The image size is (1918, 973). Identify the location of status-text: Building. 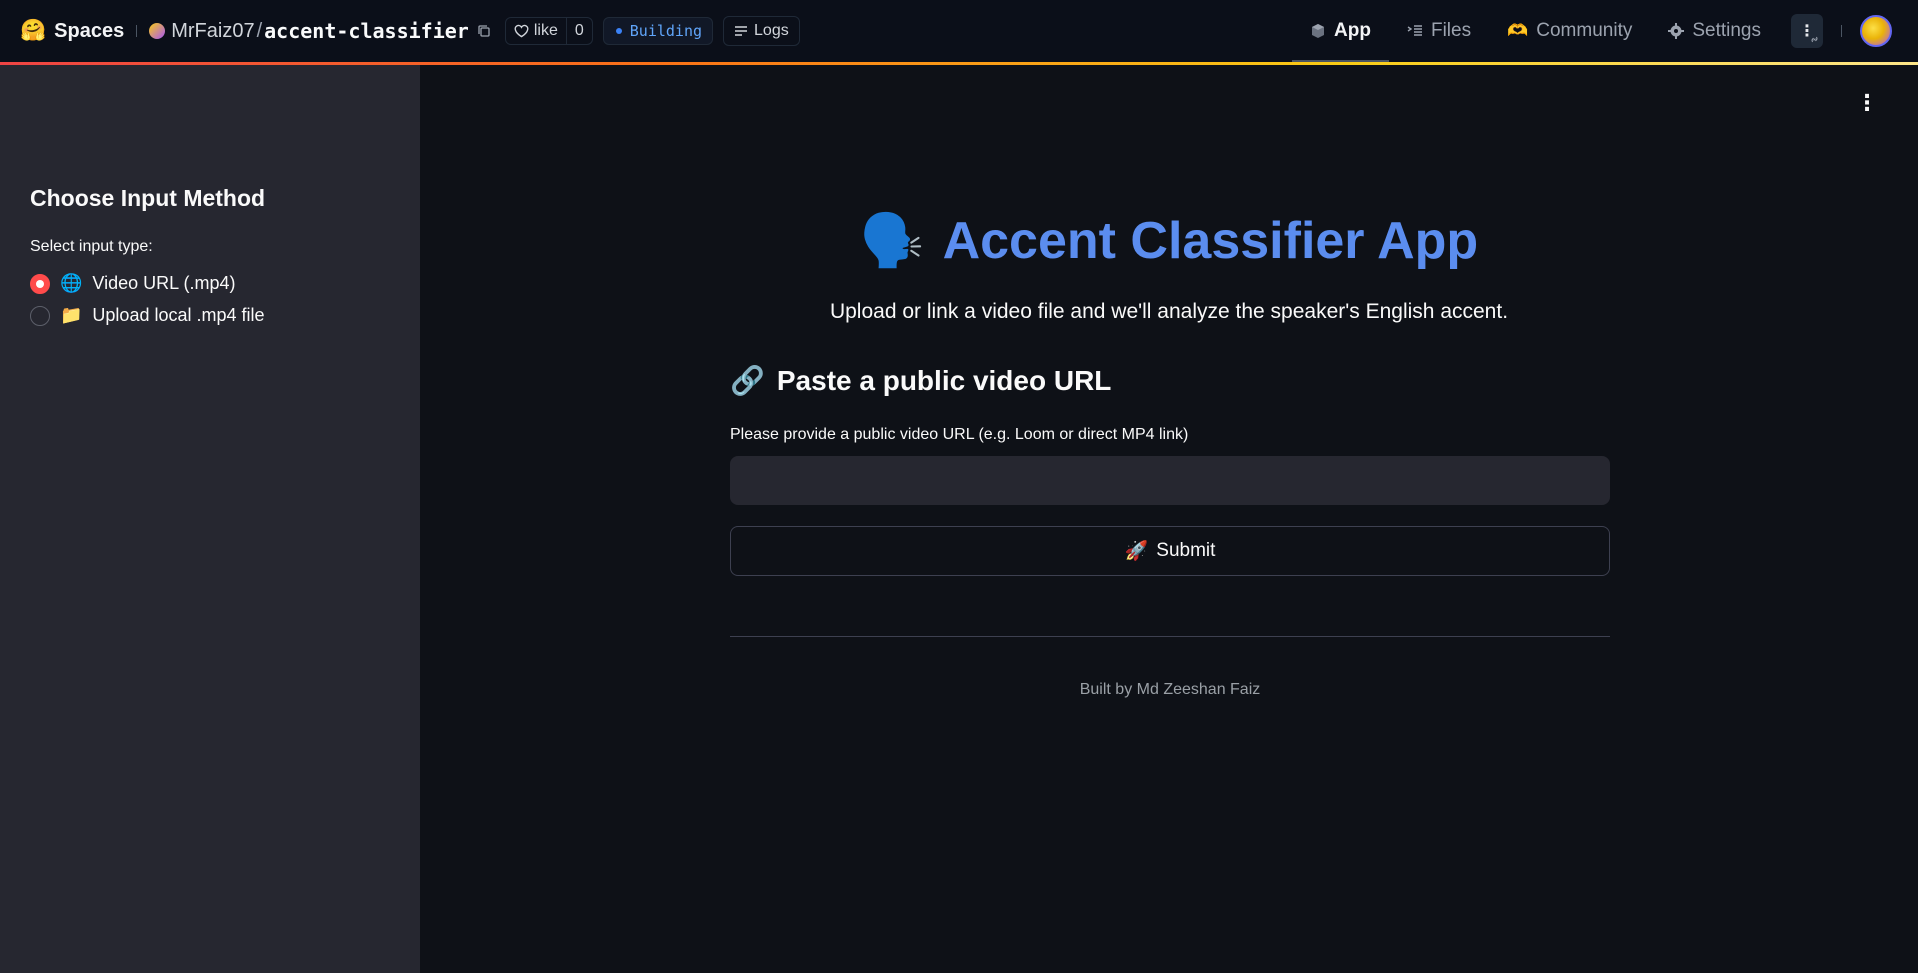
(666, 31).